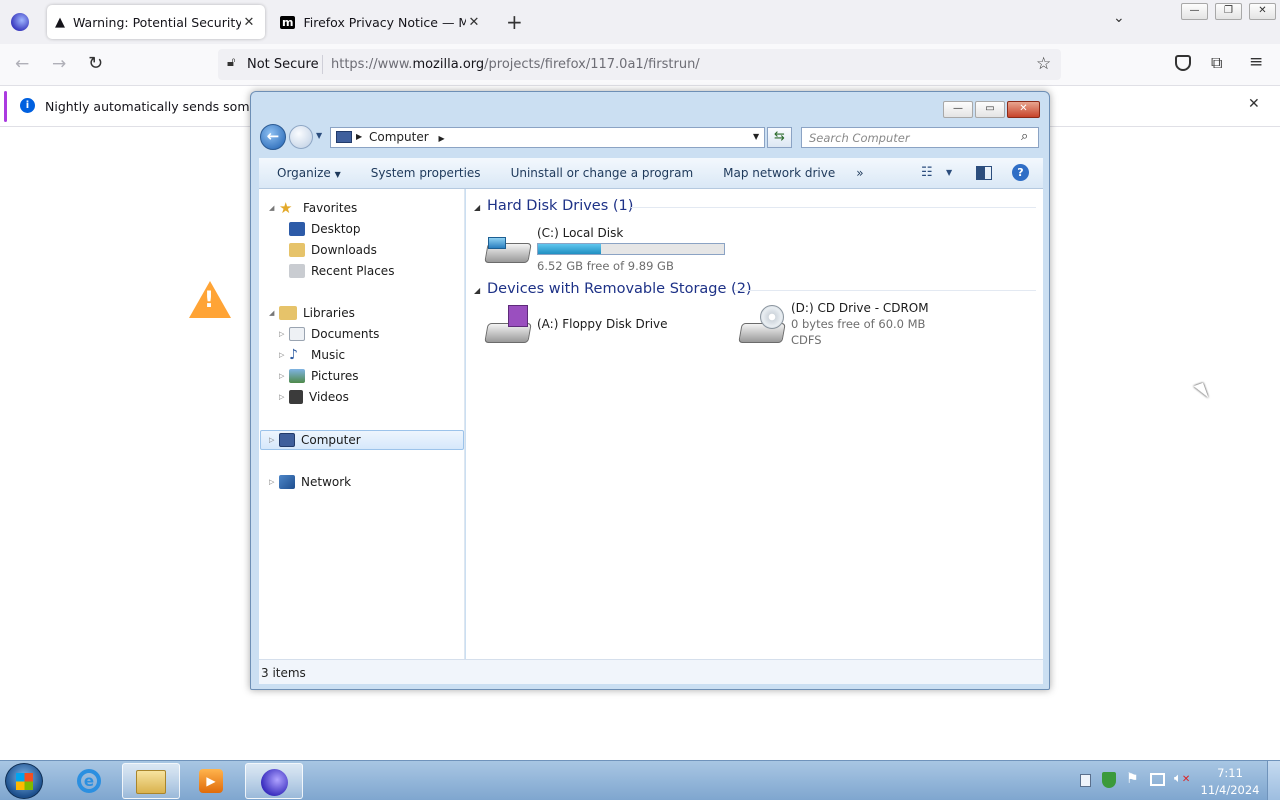 The image size is (1280, 800). Describe the element at coordinates (337, 174) in the screenshot. I see `chevron-down-icon: ▼` at that location.